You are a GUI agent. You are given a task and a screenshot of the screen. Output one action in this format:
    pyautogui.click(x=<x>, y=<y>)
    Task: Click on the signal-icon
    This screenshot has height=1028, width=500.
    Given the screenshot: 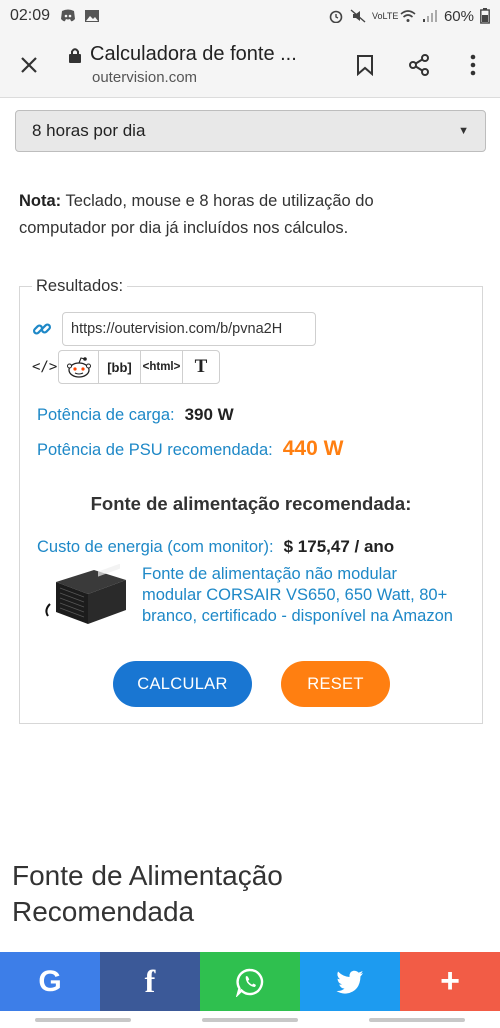 What is the action you would take?
    pyautogui.click(x=429, y=16)
    